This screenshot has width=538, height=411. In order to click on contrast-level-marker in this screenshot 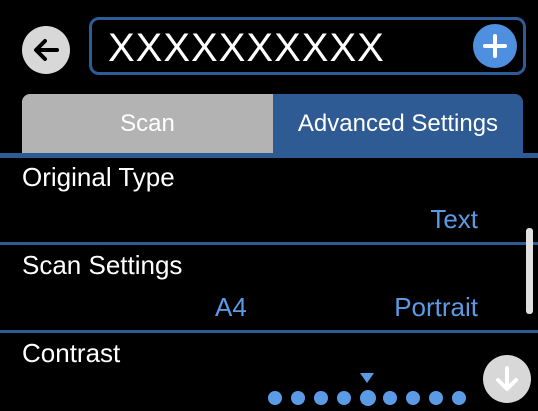, I will do `click(367, 378)`.